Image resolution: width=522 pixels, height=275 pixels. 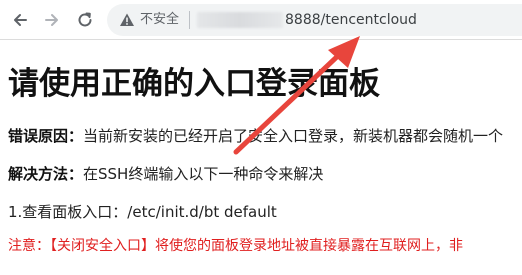 I want to click on reload-button, so click(x=85, y=20).